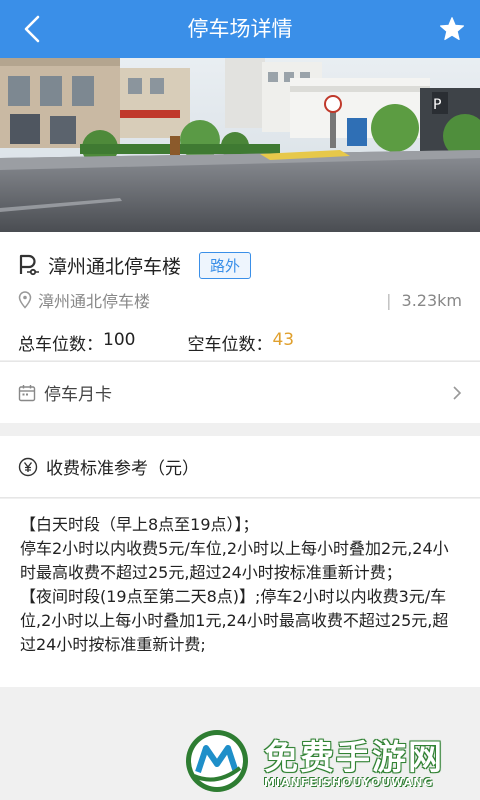  What do you see at coordinates (29, 265) in the screenshot?
I see `parking-icon` at bounding box center [29, 265].